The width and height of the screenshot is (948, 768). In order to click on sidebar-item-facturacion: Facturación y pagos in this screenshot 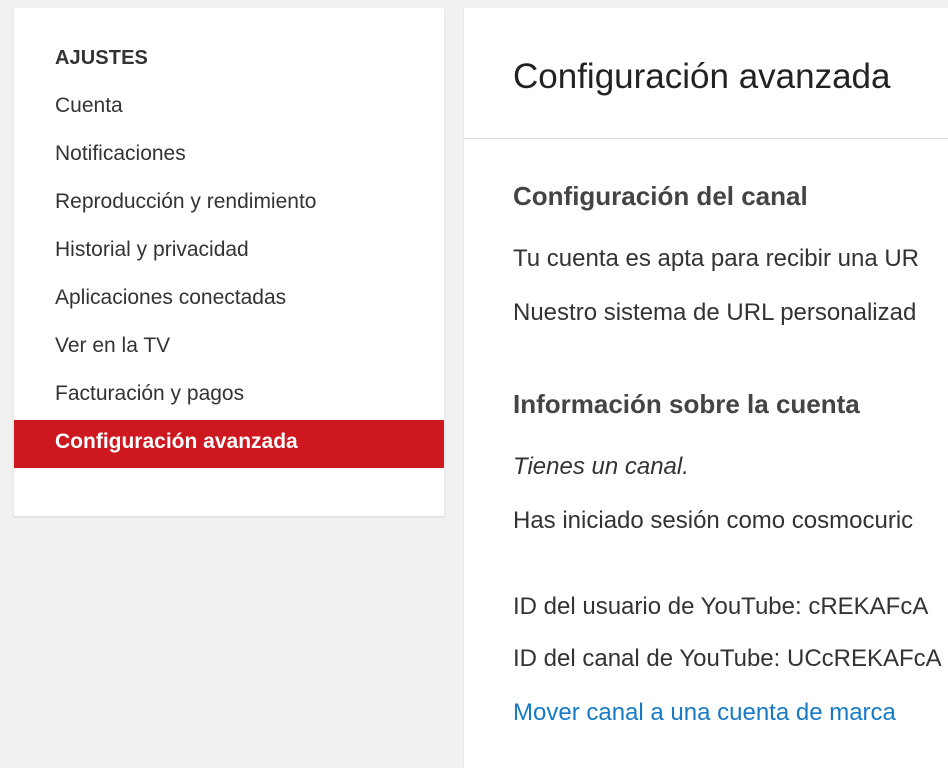, I will do `click(229, 396)`.